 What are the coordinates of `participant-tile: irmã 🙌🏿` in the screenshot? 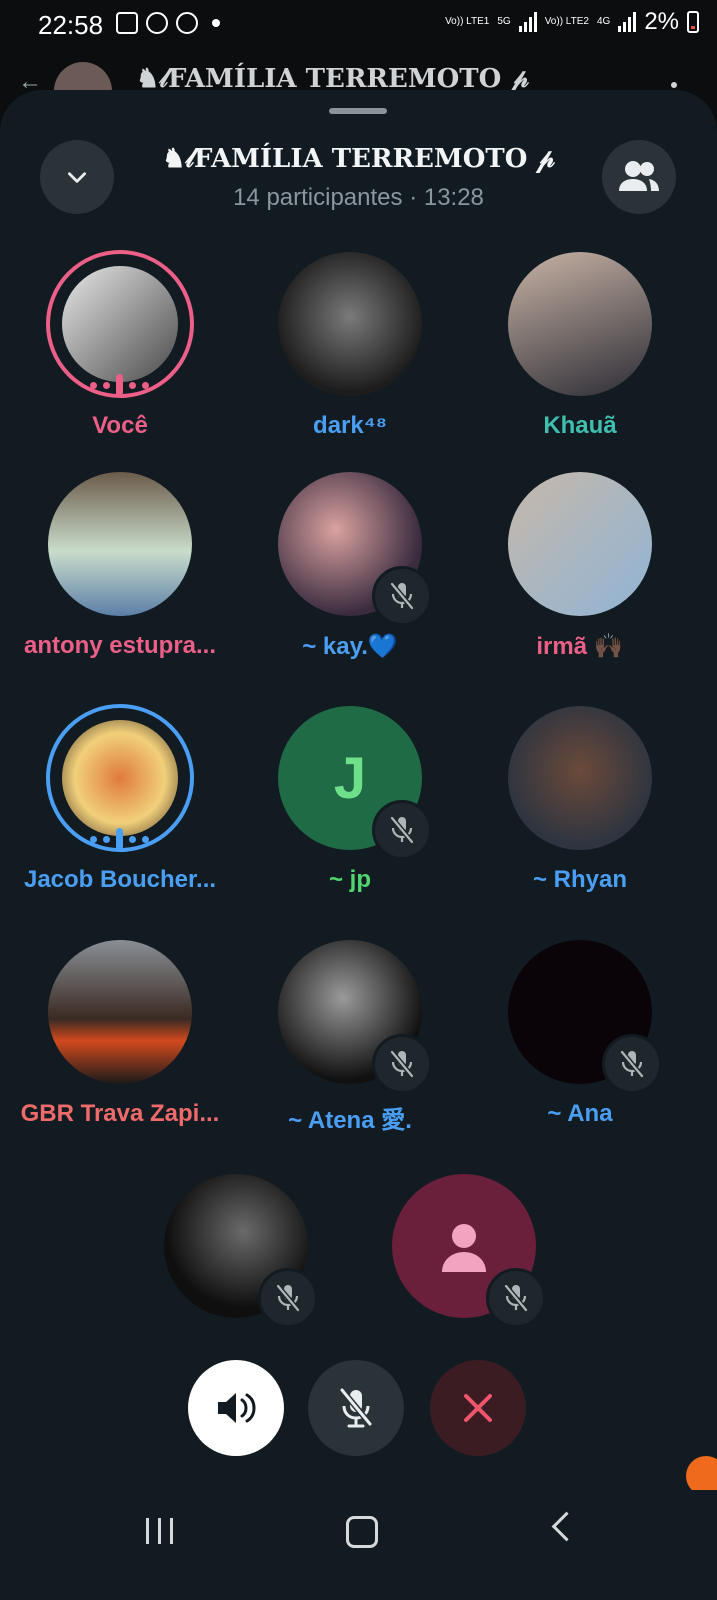 It's located at (580, 590).